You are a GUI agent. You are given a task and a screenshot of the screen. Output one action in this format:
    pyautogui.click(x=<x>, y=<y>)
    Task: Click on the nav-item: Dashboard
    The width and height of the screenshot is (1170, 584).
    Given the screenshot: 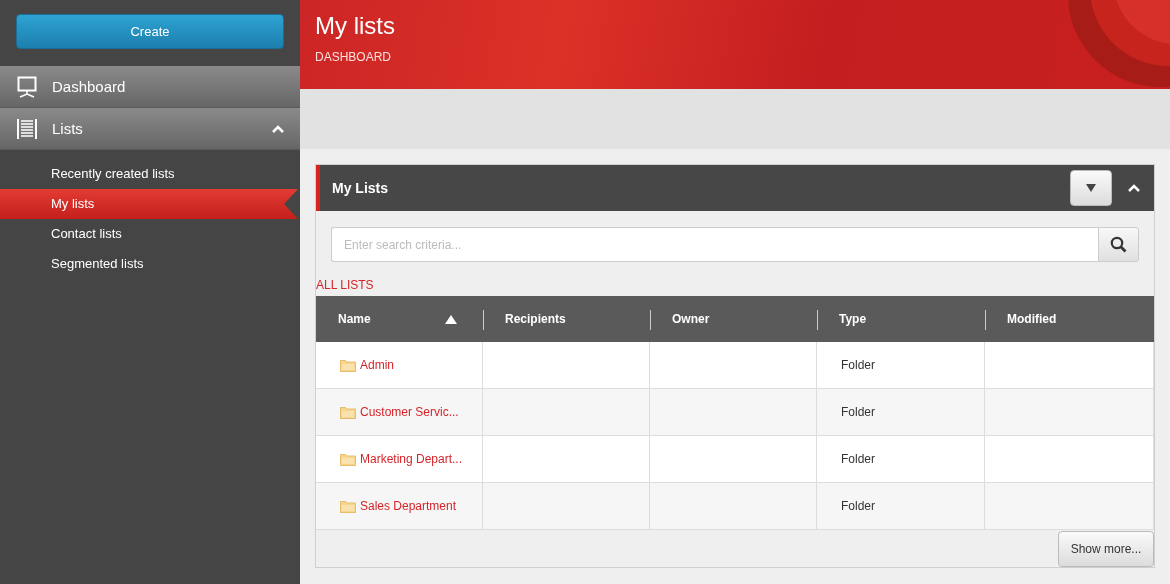 What is the action you would take?
    pyautogui.click(x=150, y=87)
    